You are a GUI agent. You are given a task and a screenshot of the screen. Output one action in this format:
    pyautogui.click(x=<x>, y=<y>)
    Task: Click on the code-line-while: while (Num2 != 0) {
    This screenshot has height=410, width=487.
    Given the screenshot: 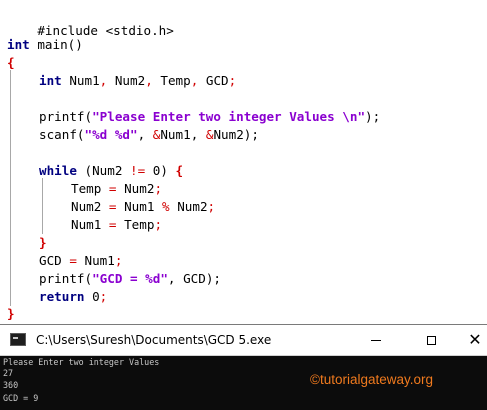 What is the action you would take?
    pyautogui.click(x=111, y=171)
    